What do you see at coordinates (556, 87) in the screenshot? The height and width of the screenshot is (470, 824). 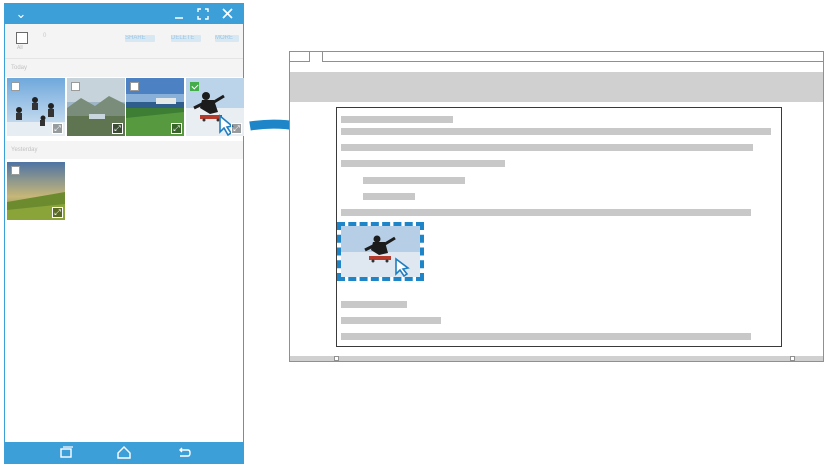 I see `document-ribbon` at bounding box center [556, 87].